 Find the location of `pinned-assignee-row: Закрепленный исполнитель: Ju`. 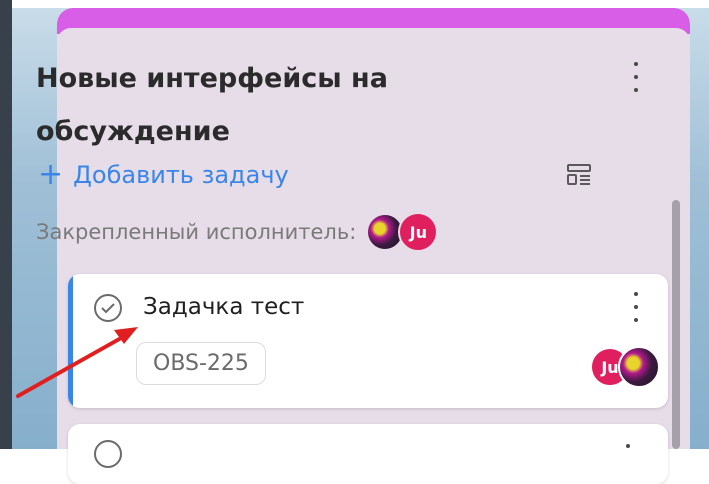

pinned-assignee-row: Закрепленный исполнитель: Ju is located at coordinates (237, 232).